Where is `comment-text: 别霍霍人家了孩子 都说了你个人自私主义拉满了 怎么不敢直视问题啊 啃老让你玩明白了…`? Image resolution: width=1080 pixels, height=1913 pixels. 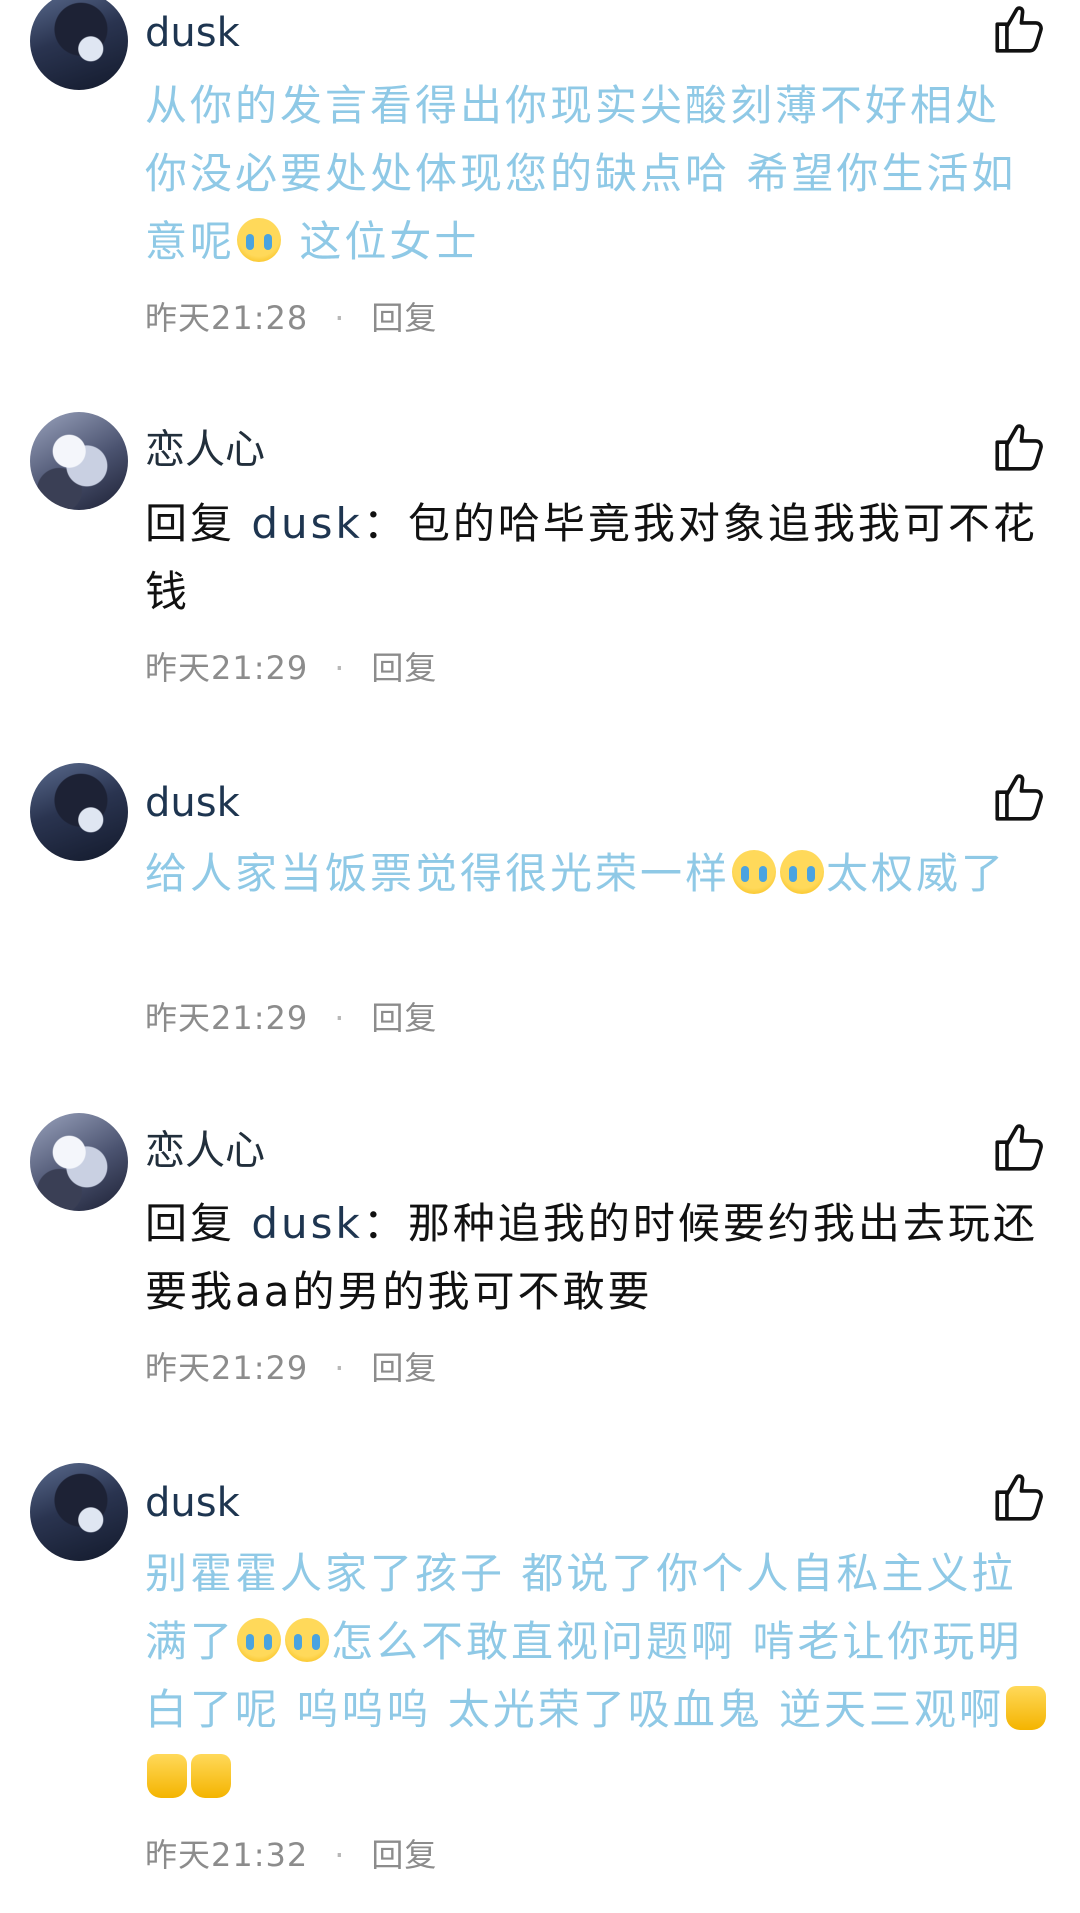 comment-text: 别霍霍人家了孩子 都说了你个人自私主义拉满了 怎么不敢直视问题啊 啃老让你玩明白了… is located at coordinates (597, 1676).